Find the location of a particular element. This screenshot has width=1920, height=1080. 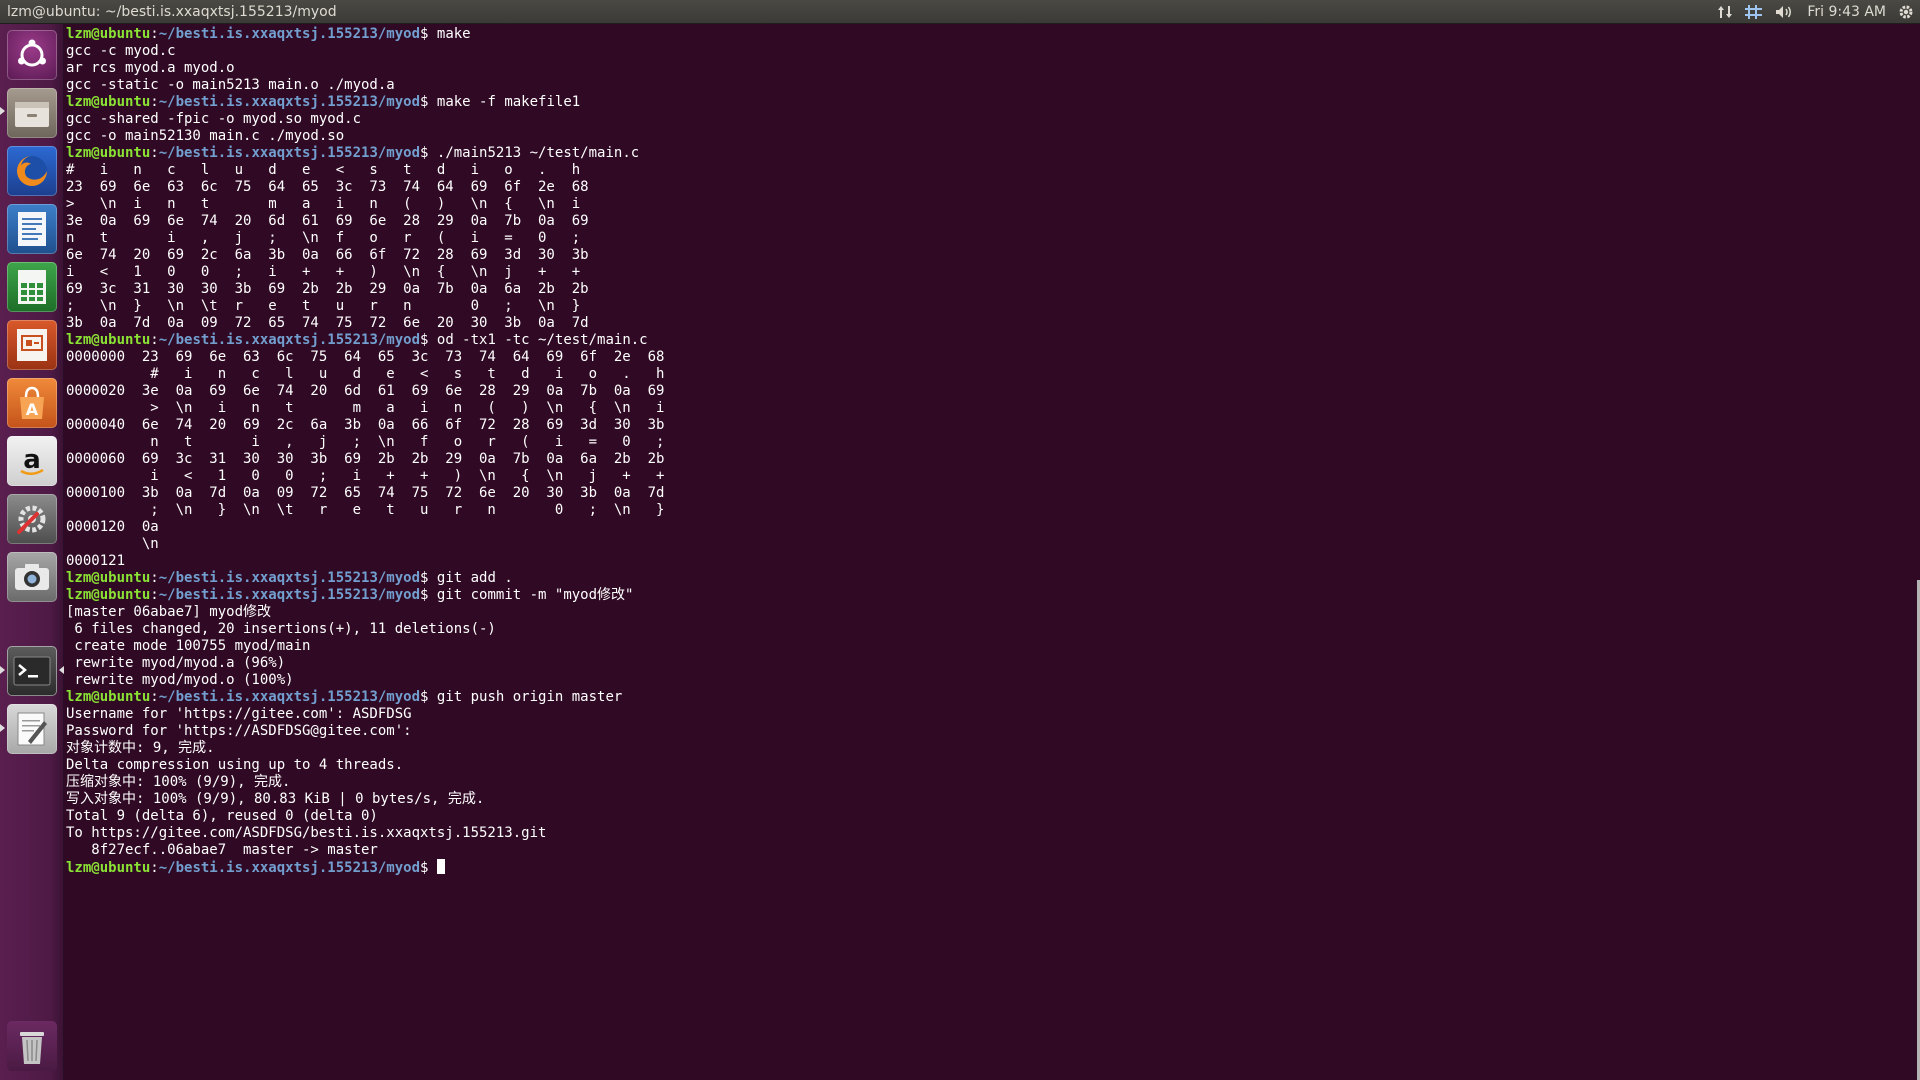

output-line: \n is located at coordinates (112, 544).